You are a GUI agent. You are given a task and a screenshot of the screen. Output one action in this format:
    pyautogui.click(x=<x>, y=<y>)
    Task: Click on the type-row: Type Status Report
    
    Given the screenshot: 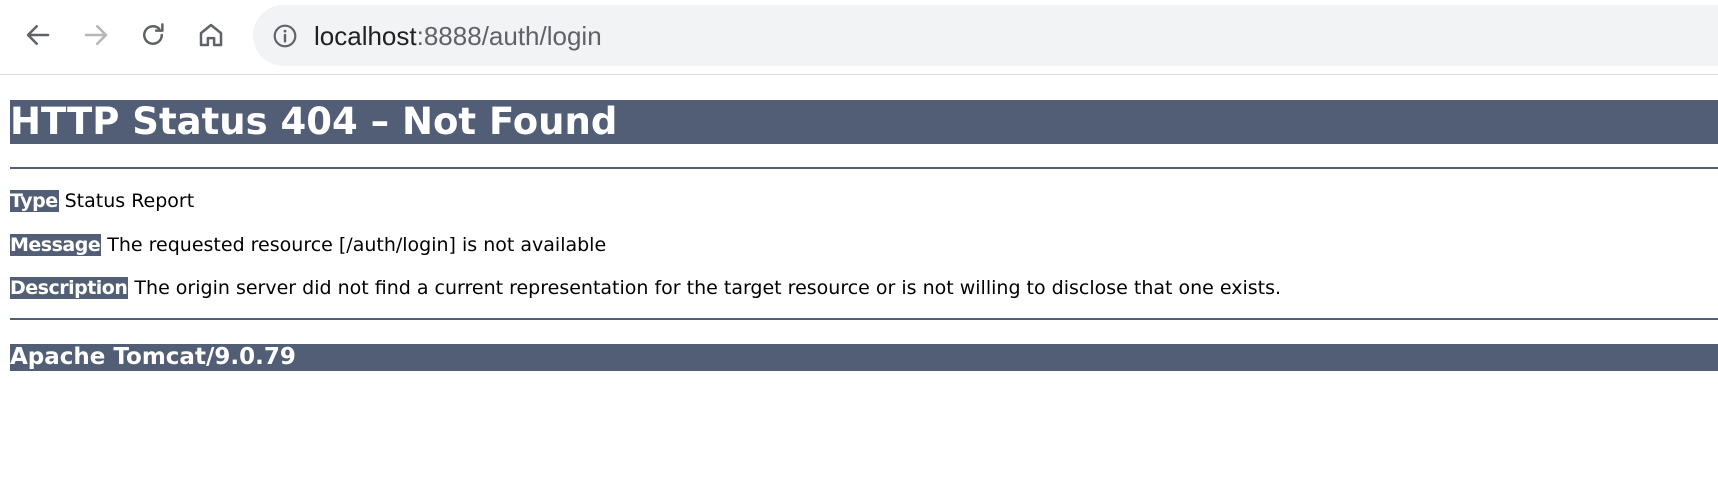 What is the action you would take?
    pyautogui.click(x=102, y=201)
    